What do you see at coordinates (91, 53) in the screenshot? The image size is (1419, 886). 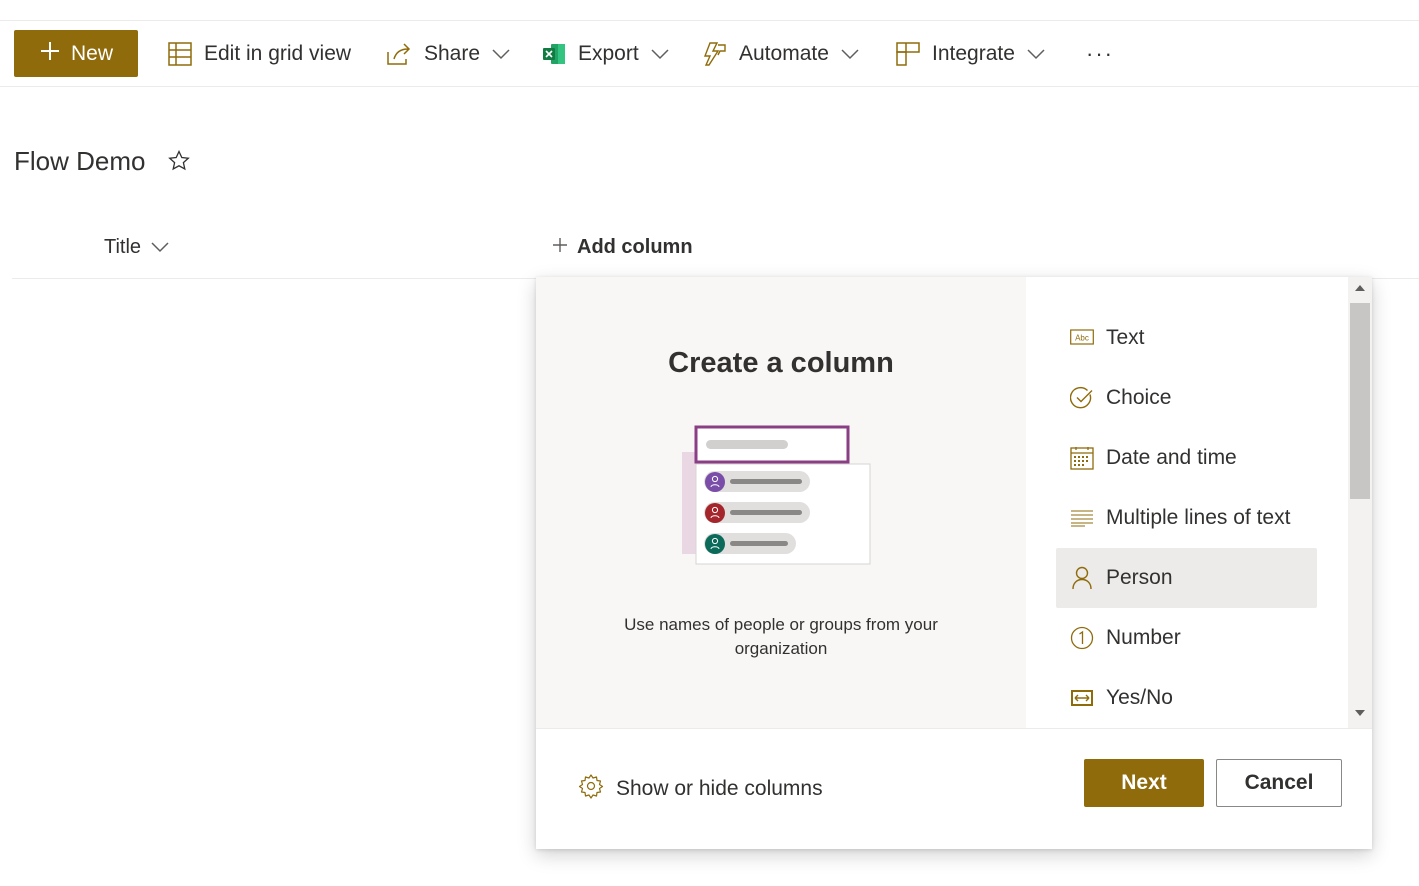 I see `new-button-label: New` at bounding box center [91, 53].